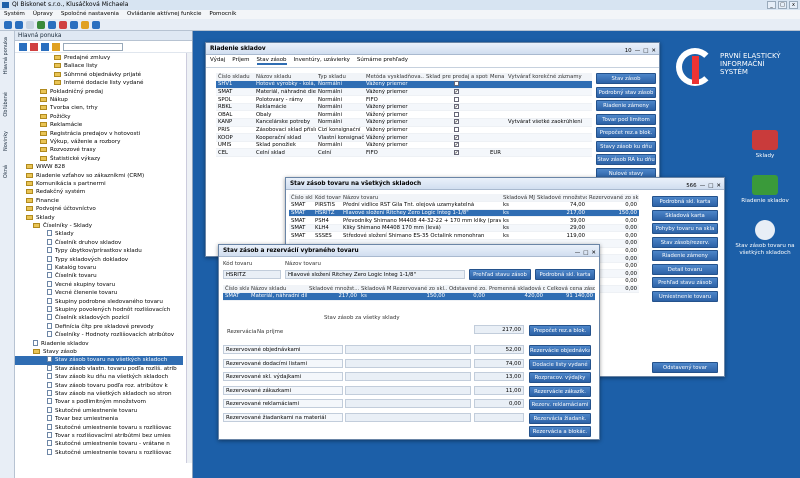  Describe the element at coordinates (99, 58) in the screenshot. I see `tree-item: Predajné zmluvy` at that location.